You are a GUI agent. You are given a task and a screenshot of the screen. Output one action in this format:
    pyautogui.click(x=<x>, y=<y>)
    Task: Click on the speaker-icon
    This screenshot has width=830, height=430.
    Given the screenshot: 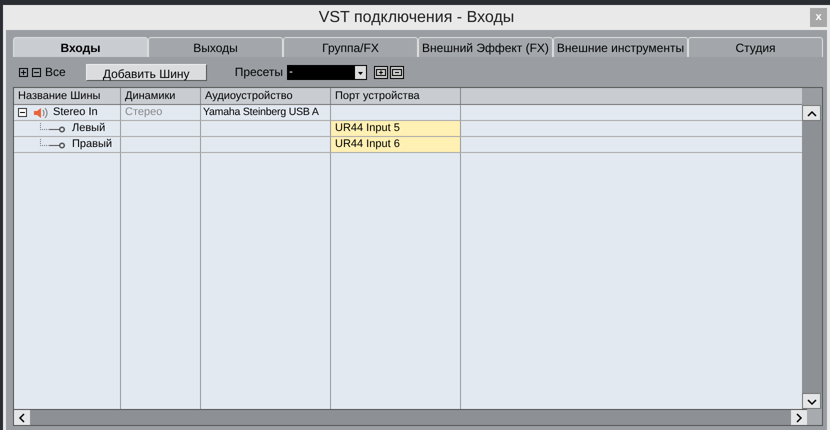 What is the action you would take?
    pyautogui.click(x=41, y=112)
    